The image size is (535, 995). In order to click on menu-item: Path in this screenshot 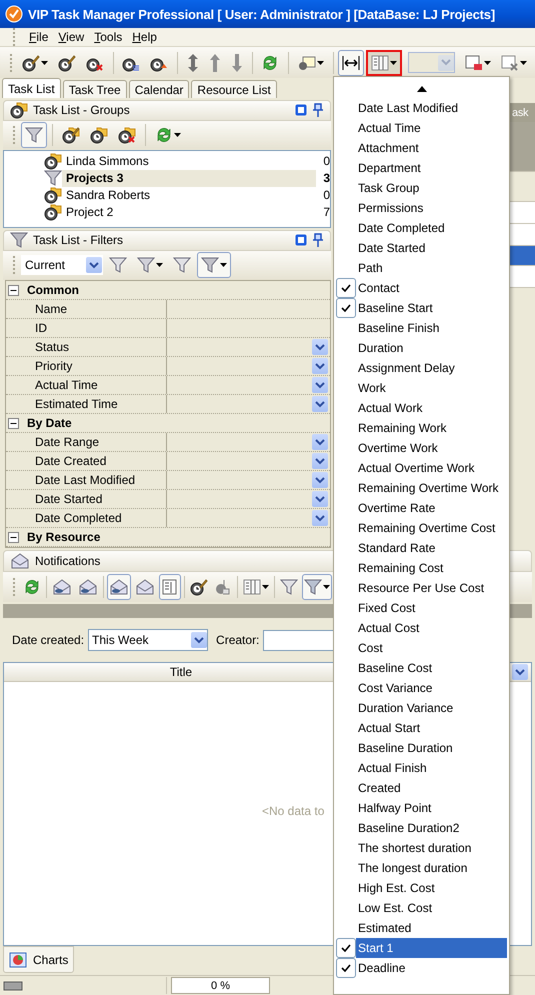, I will do `click(421, 268)`.